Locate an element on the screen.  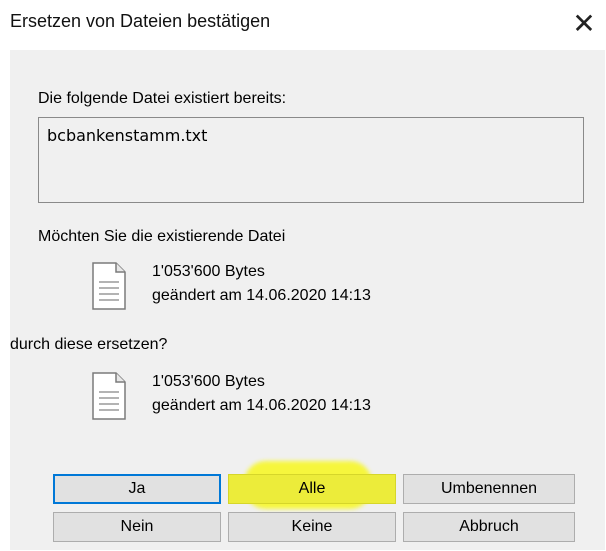
exists-label: Die folgende Datei existiert bereits: is located at coordinates (162, 98).